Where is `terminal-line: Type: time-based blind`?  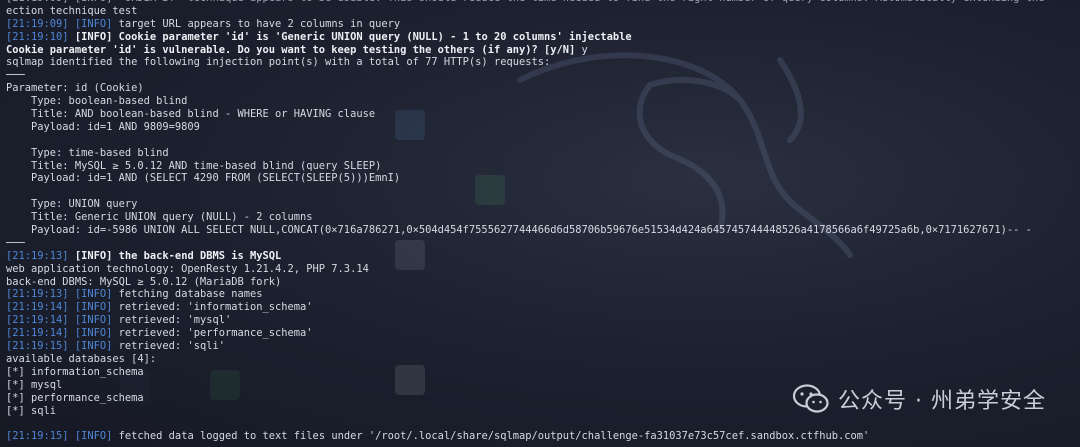 terminal-line: Type: time-based blind is located at coordinates (540, 153).